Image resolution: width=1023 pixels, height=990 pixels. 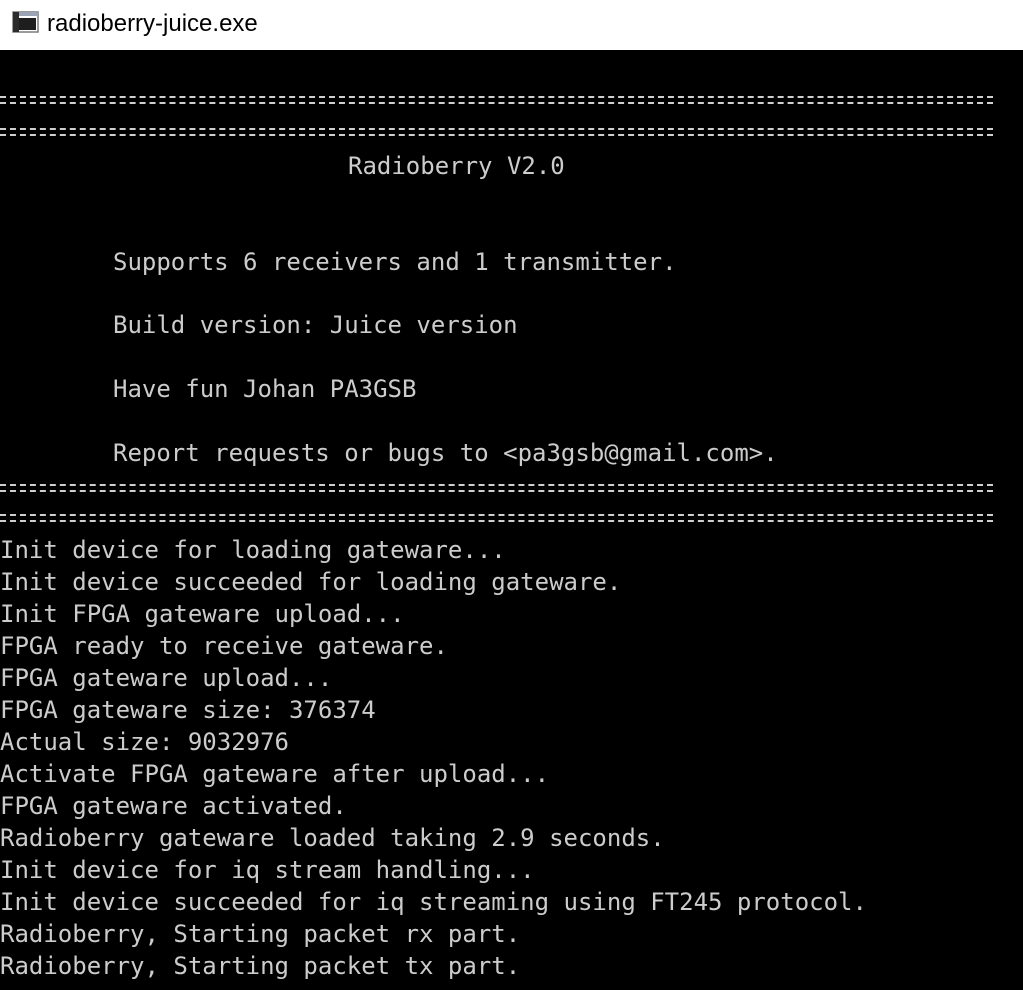 What do you see at coordinates (188, 710) in the screenshot?
I see `log-line: FPGA gateware size: 376374` at bounding box center [188, 710].